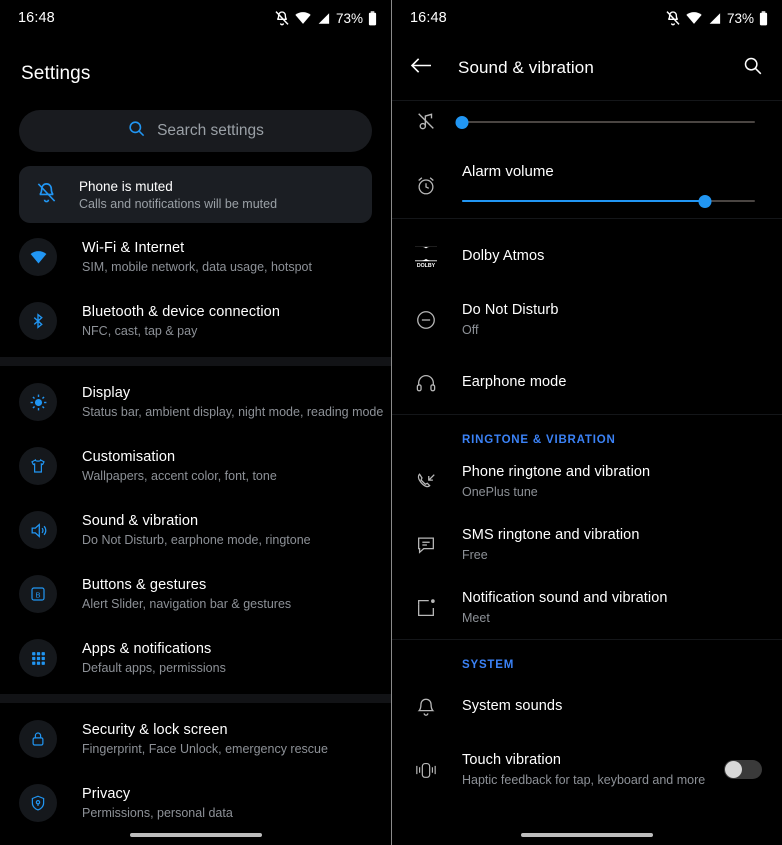  I want to click on search-input: Search settings, so click(195, 131).